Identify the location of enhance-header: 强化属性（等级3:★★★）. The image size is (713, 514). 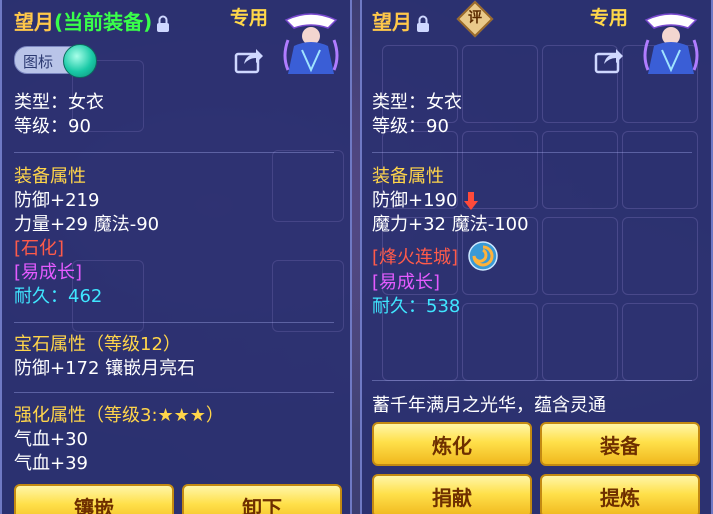
(119, 415).